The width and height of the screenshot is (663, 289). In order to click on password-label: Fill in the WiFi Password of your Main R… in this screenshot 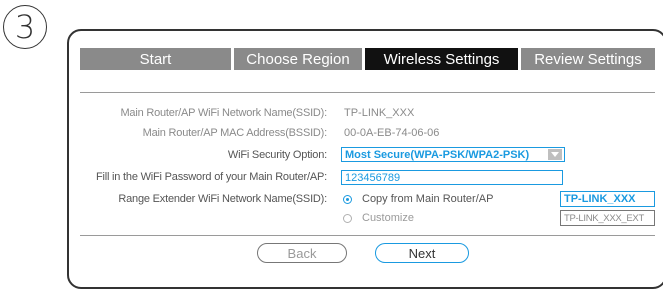, I will do `click(211, 177)`.